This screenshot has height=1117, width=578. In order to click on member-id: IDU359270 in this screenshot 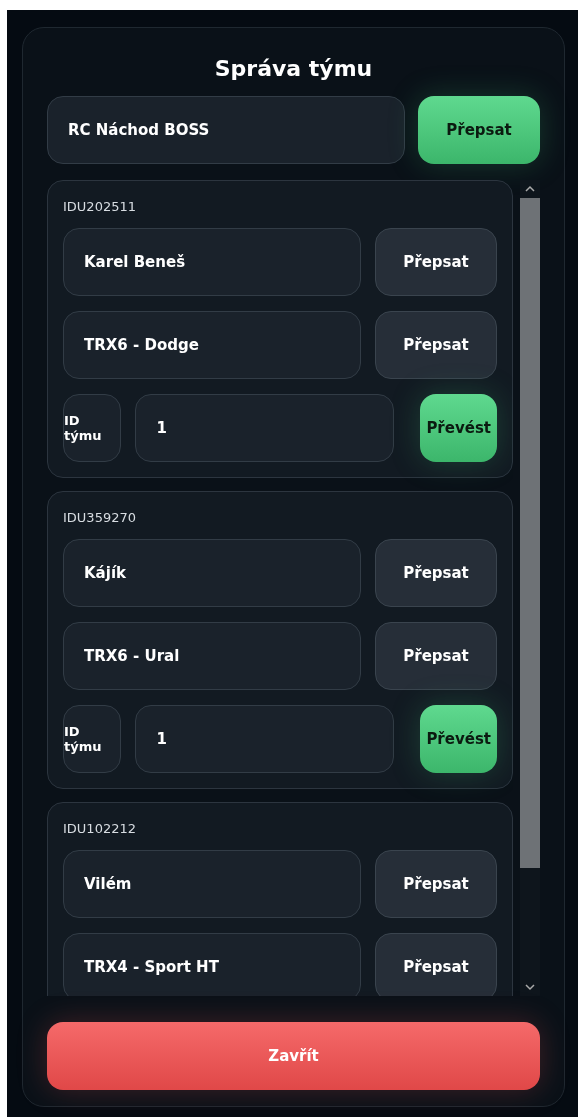, I will do `click(100, 517)`.